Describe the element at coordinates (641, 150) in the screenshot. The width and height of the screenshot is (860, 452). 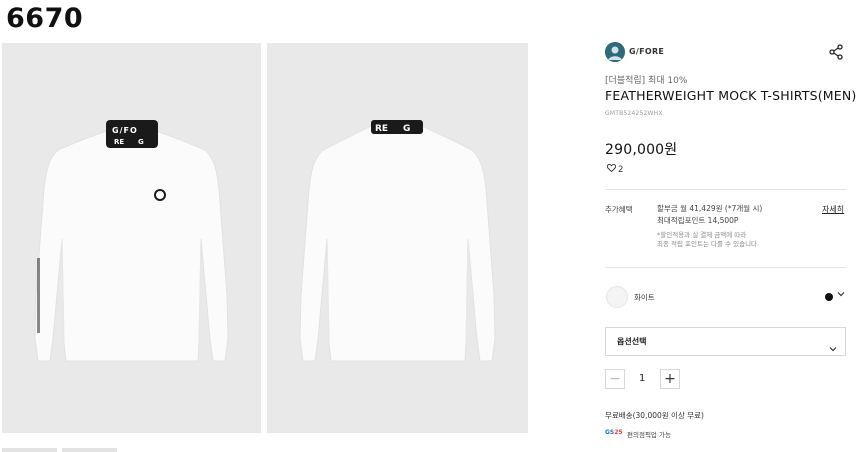
I see `product-price: 290,000원` at that location.